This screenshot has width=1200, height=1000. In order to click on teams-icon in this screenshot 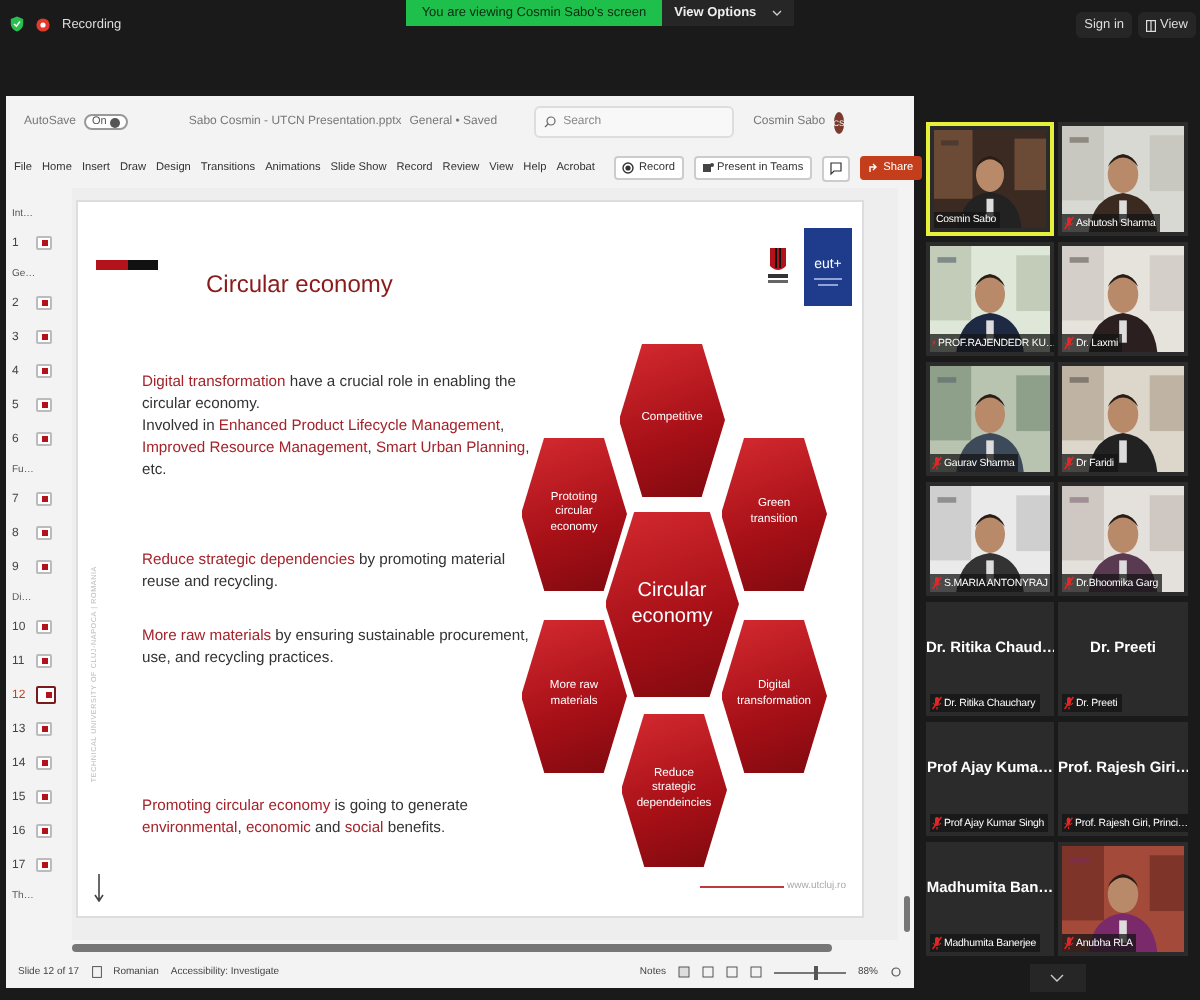, I will do `click(707, 168)`.